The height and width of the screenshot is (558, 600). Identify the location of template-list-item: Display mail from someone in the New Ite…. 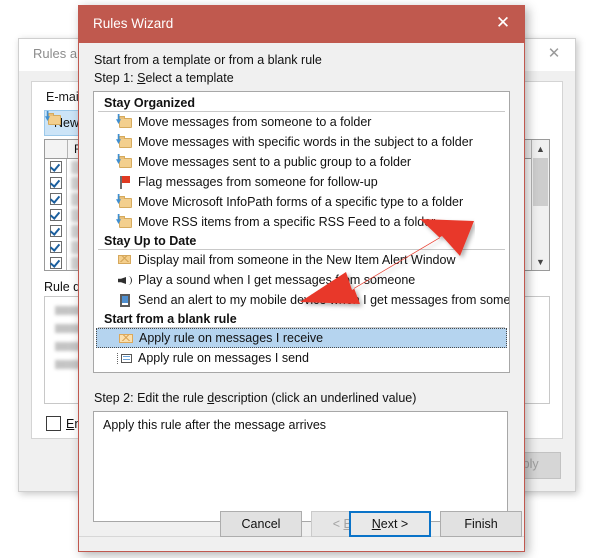
(301, 260).